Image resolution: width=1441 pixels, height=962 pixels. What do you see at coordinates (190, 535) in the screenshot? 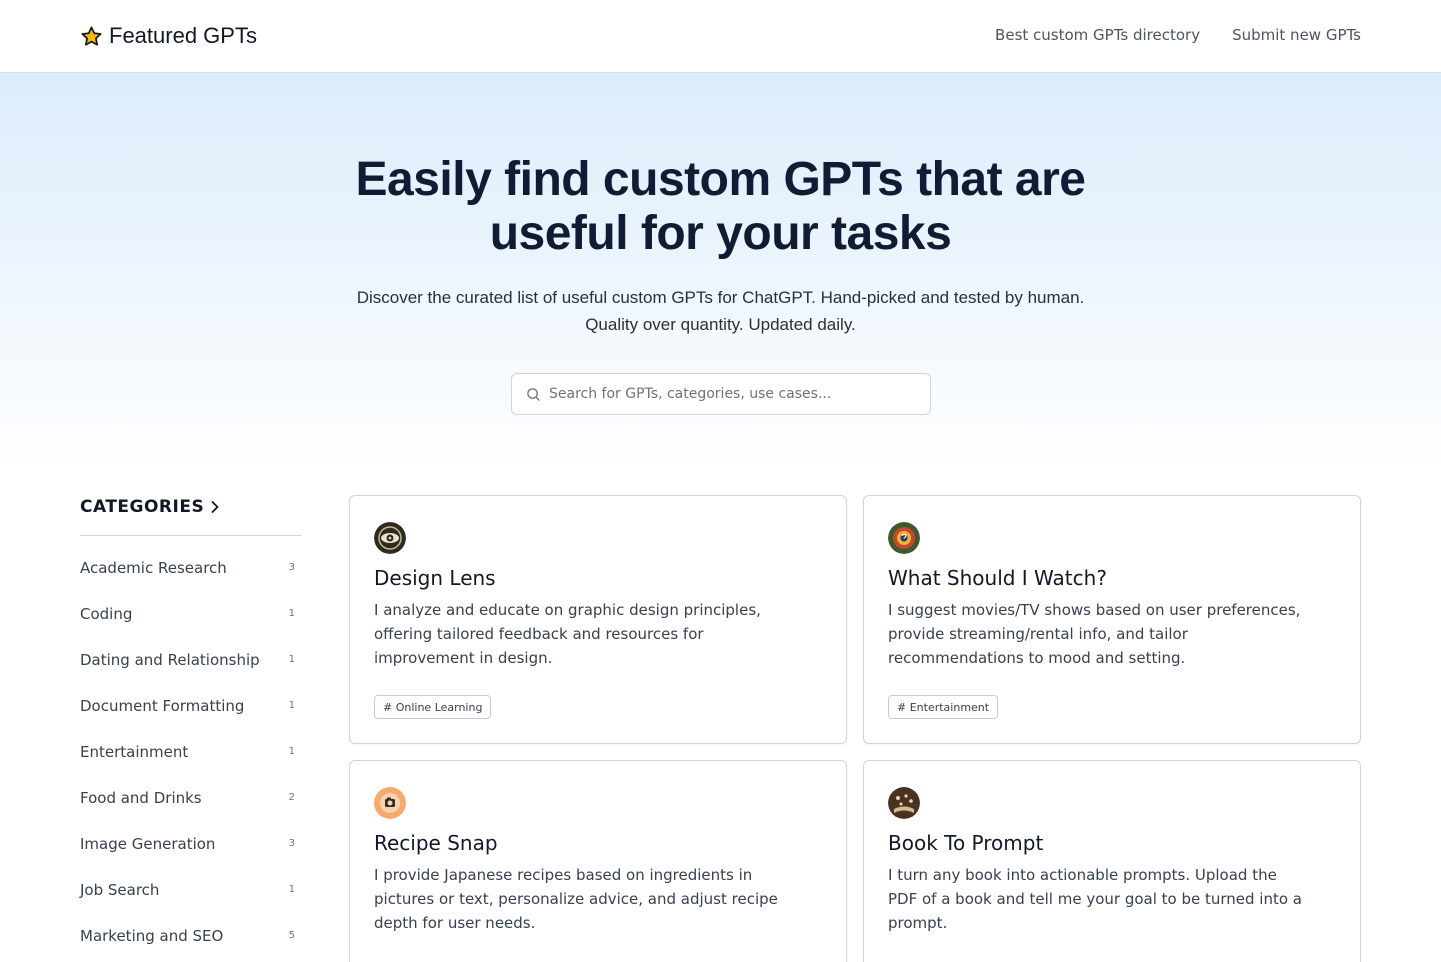
I see `divider` at bounding box center [190, 535].